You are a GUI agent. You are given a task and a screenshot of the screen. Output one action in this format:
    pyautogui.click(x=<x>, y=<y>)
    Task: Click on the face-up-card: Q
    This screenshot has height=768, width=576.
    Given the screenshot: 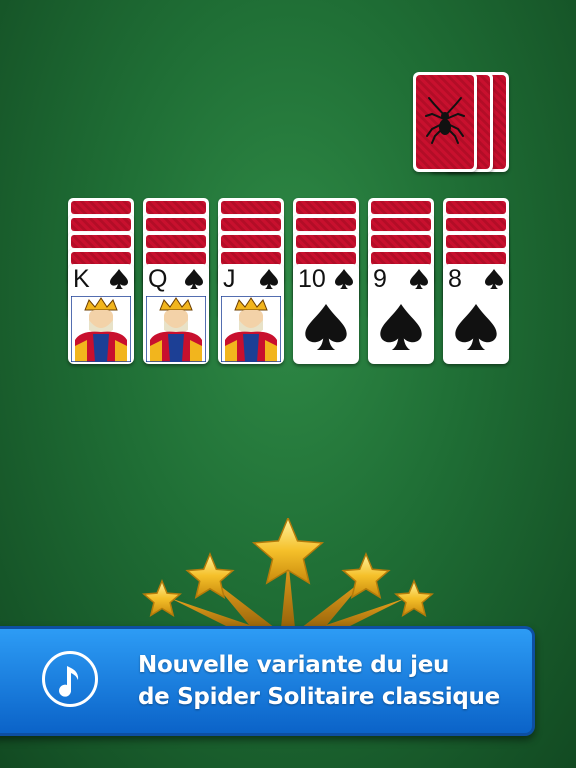 What is the action you would take?
    pyautogui.click(x=176, y=314)
    